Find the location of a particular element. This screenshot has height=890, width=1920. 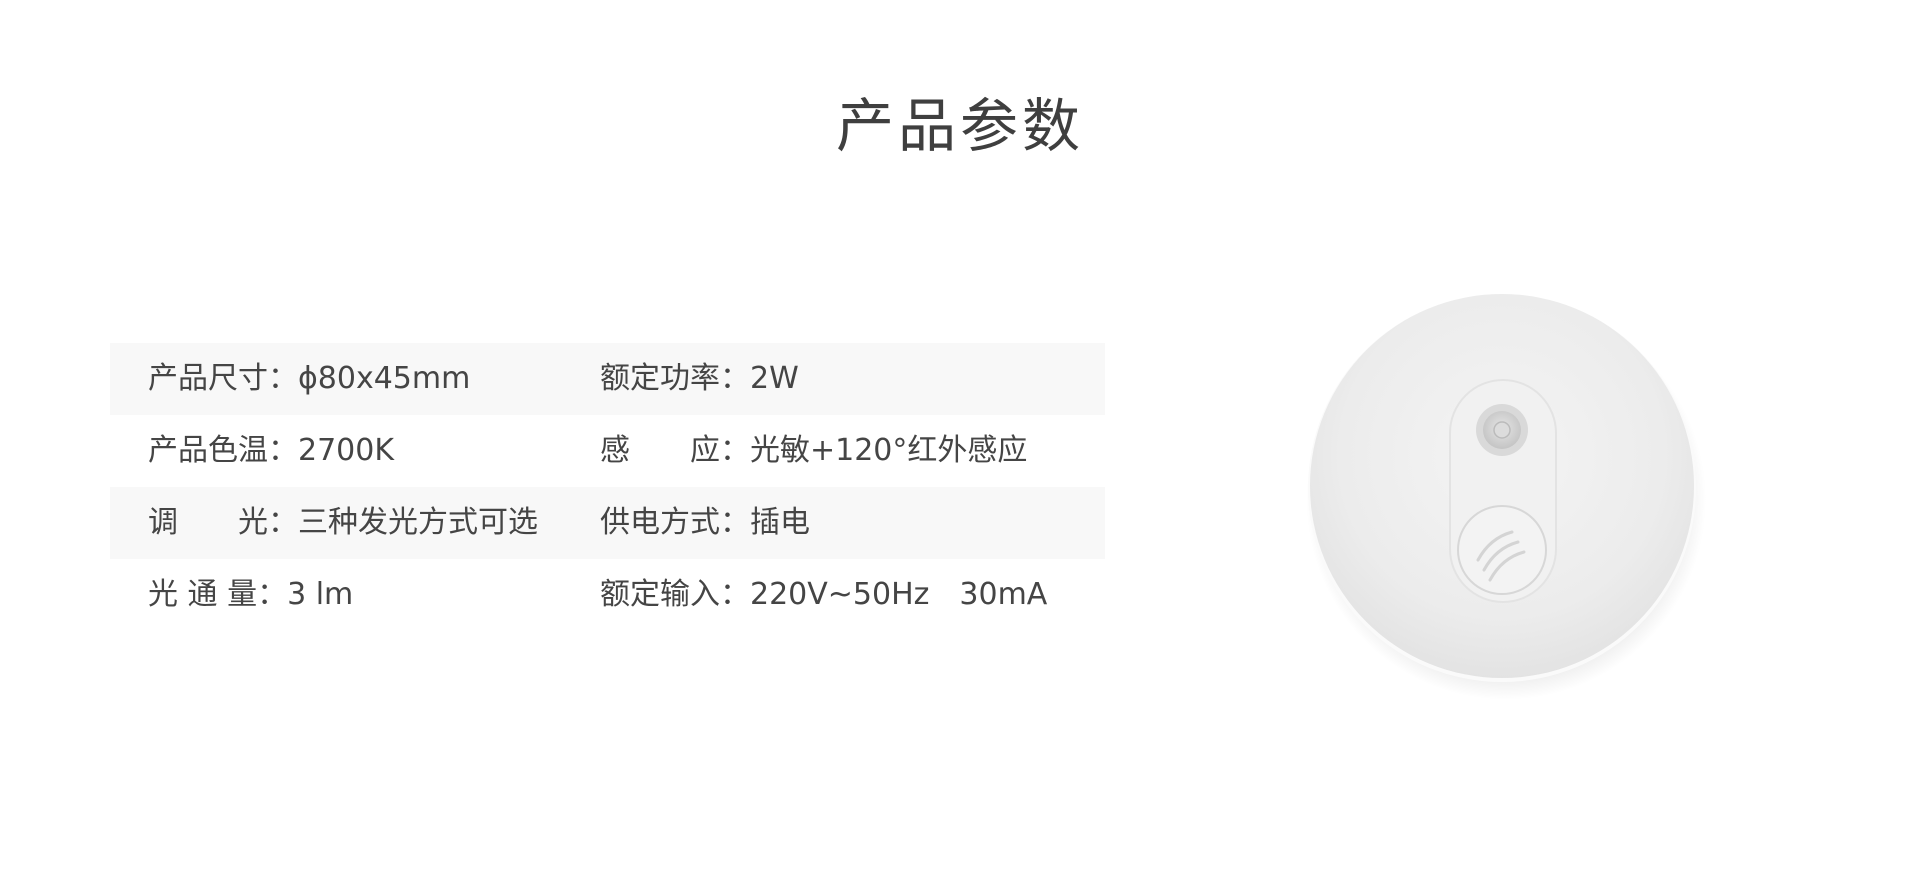

spec-row-2: 产品色温：2700K 感 应：光敏+120°红外感应 is located at coordinates (607, 451).